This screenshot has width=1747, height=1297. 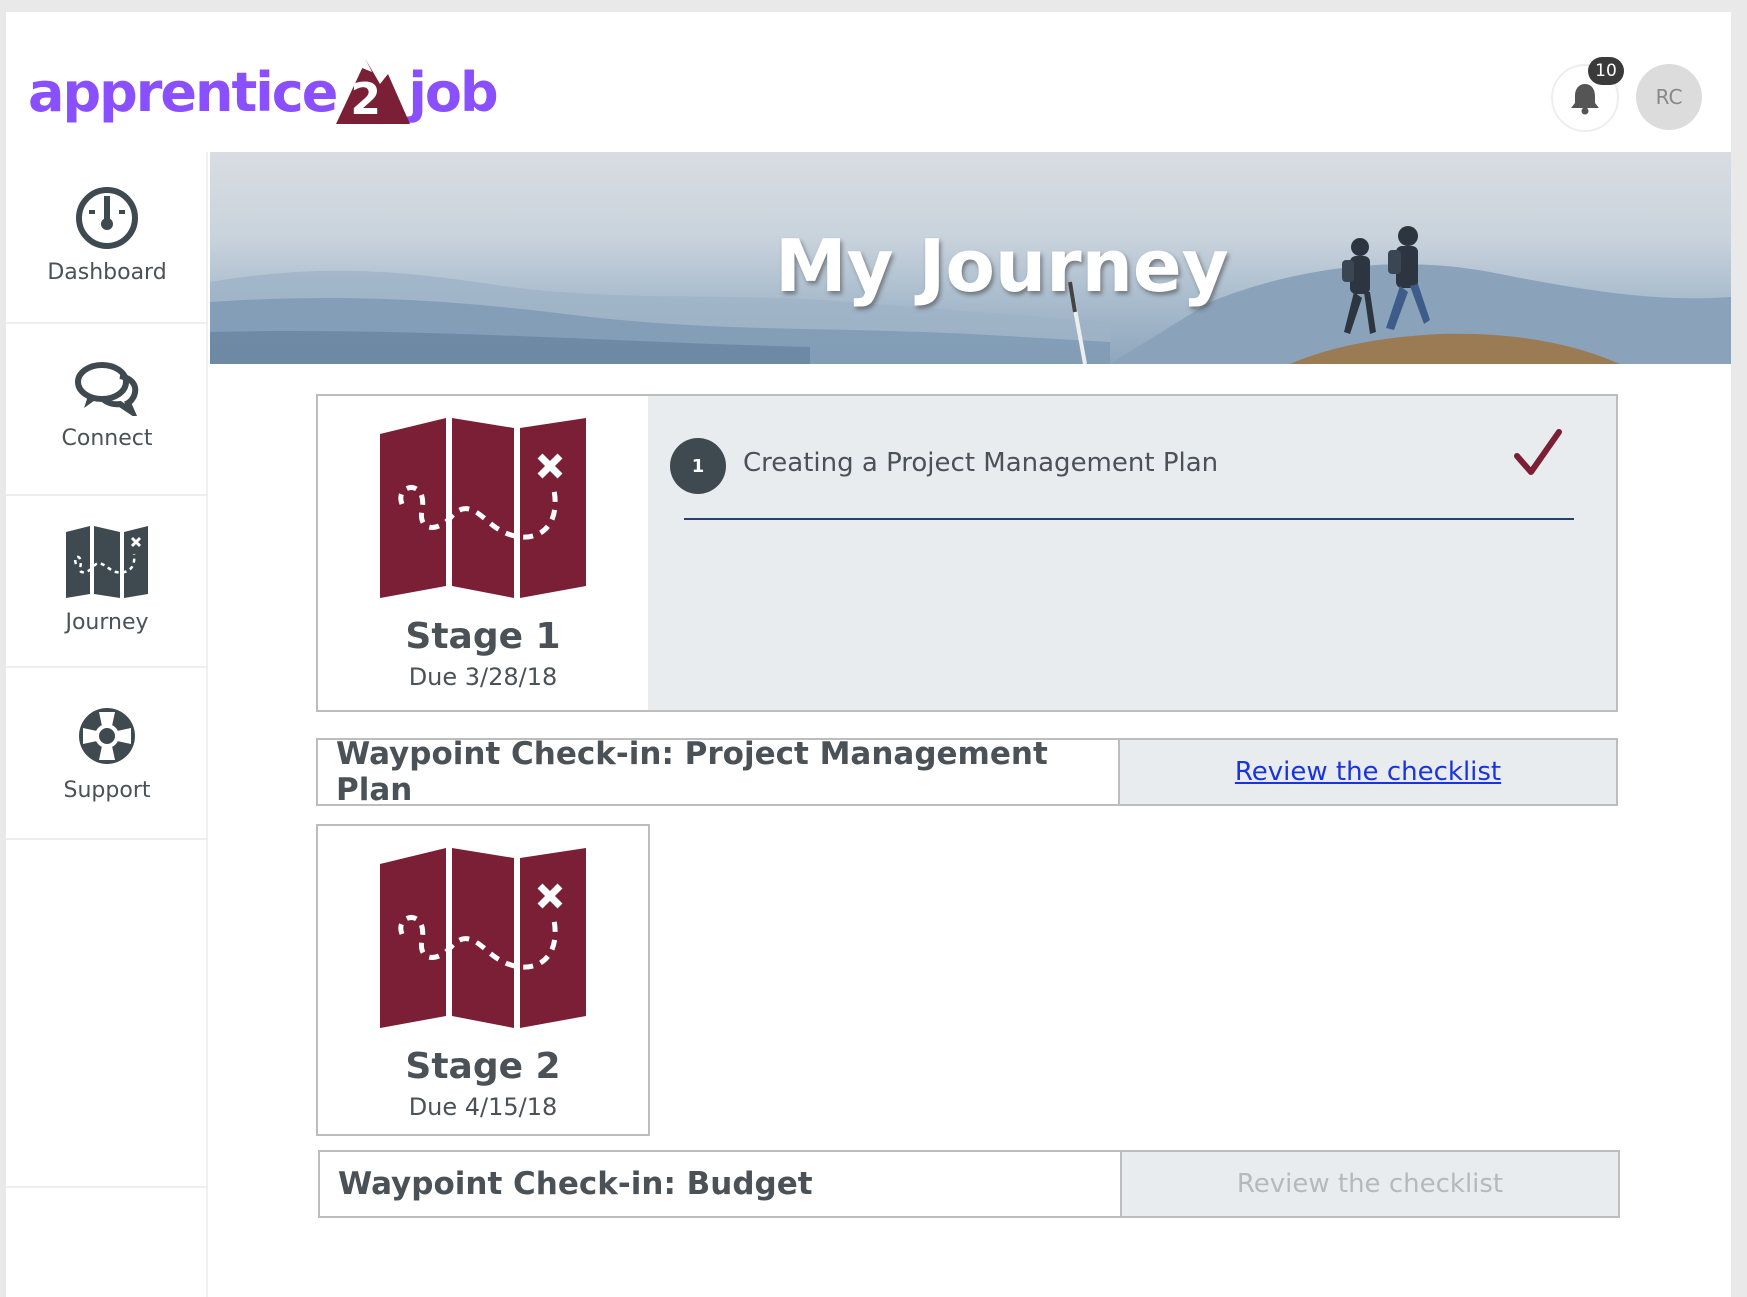 I want to click on stage-task-list: 1 Creating a Project Management Plan, so click(x=1133, y=553).